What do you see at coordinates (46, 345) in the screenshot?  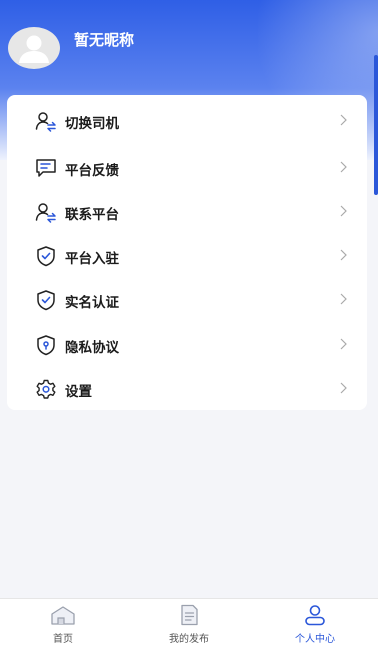 I see `privacy-shield-icon` at bounding box center [46, 345].